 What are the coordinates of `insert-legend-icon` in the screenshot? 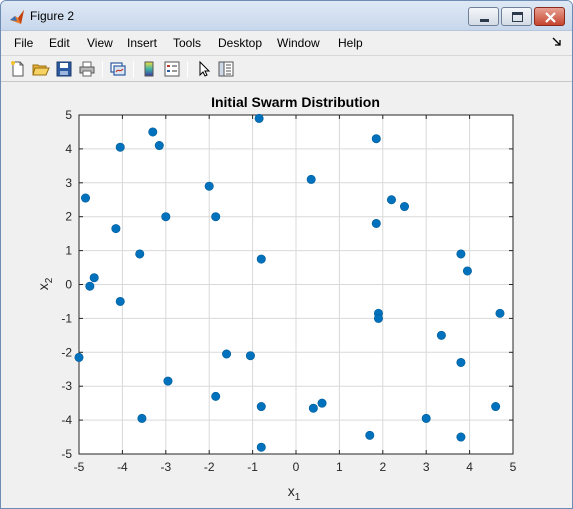 It's located at (172, 69).